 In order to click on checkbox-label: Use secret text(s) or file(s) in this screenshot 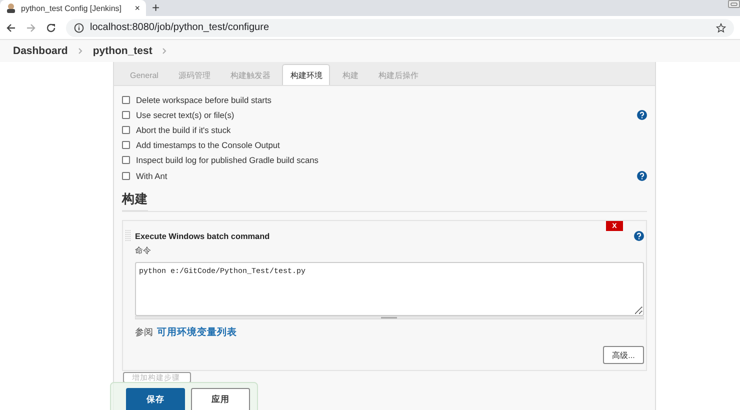, I will do `click(186, 115)`.